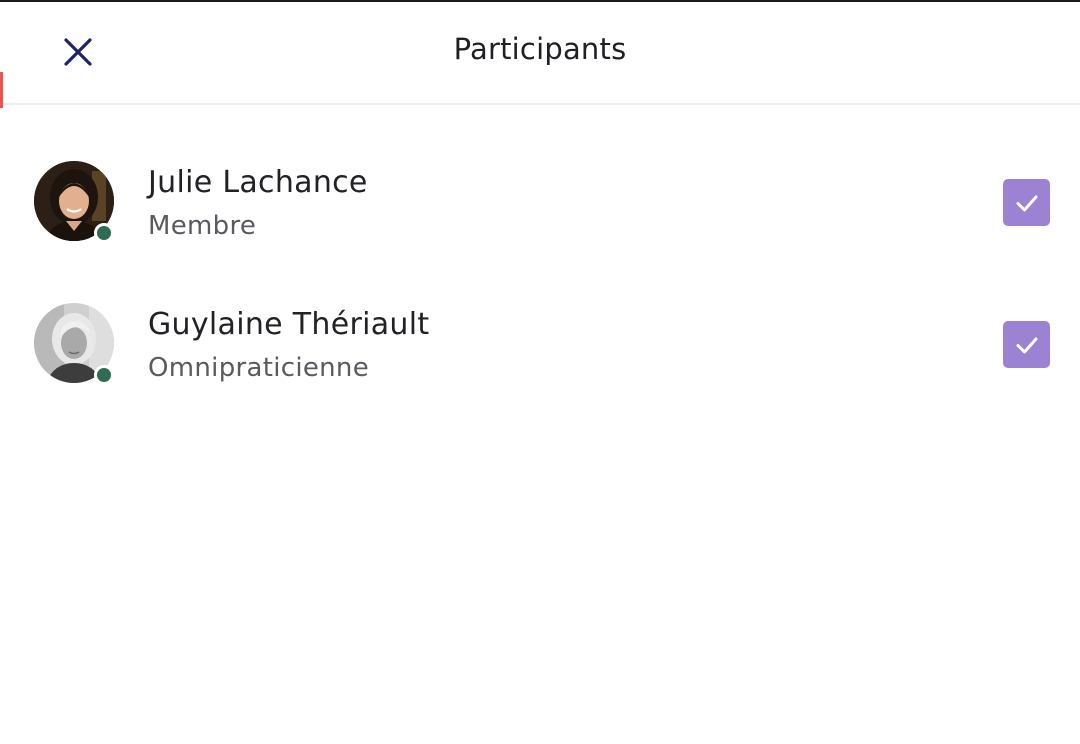 The width and height of the screenshot is (1080, 744). I want to click on participant-role: Omnipraticienne, so click(259, 368).